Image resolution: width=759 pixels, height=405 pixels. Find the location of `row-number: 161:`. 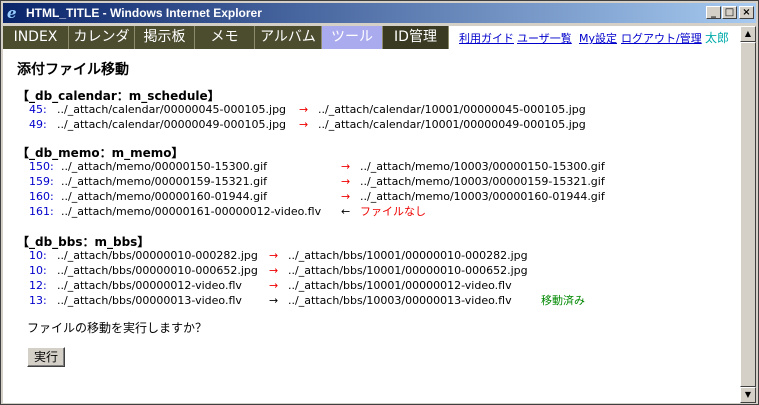

row-number: 161: is located at coordinates (41, 211).